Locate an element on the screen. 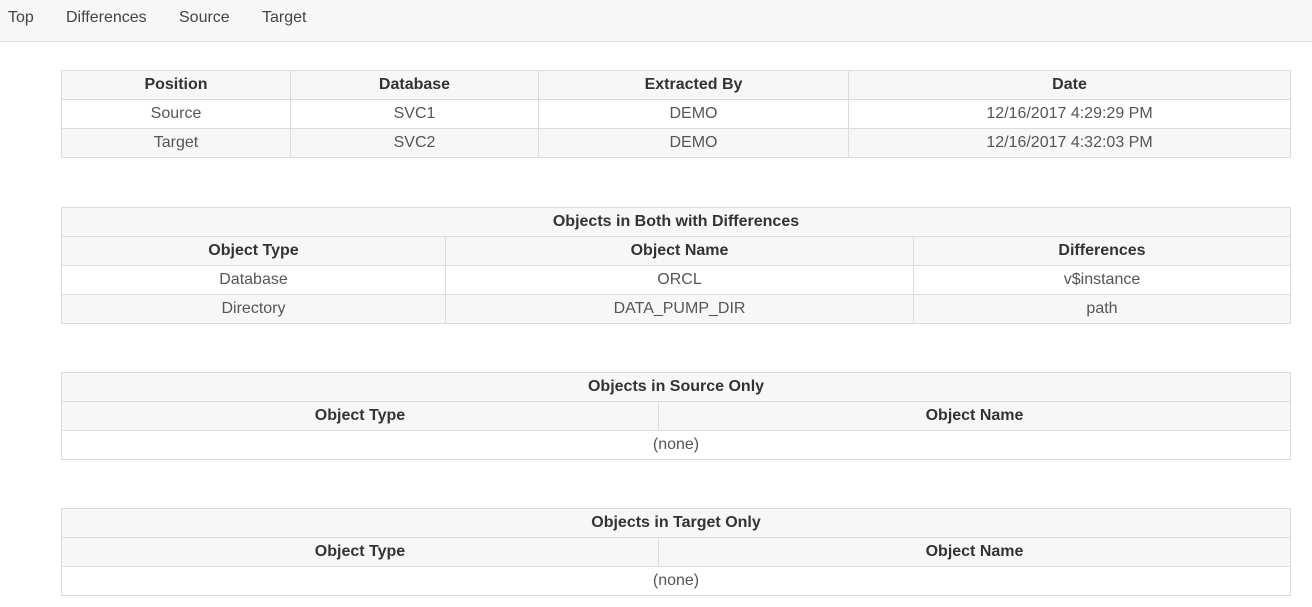  objects-both-header-row: Object Type Object Name Differences is located at coordinates (676, 251).